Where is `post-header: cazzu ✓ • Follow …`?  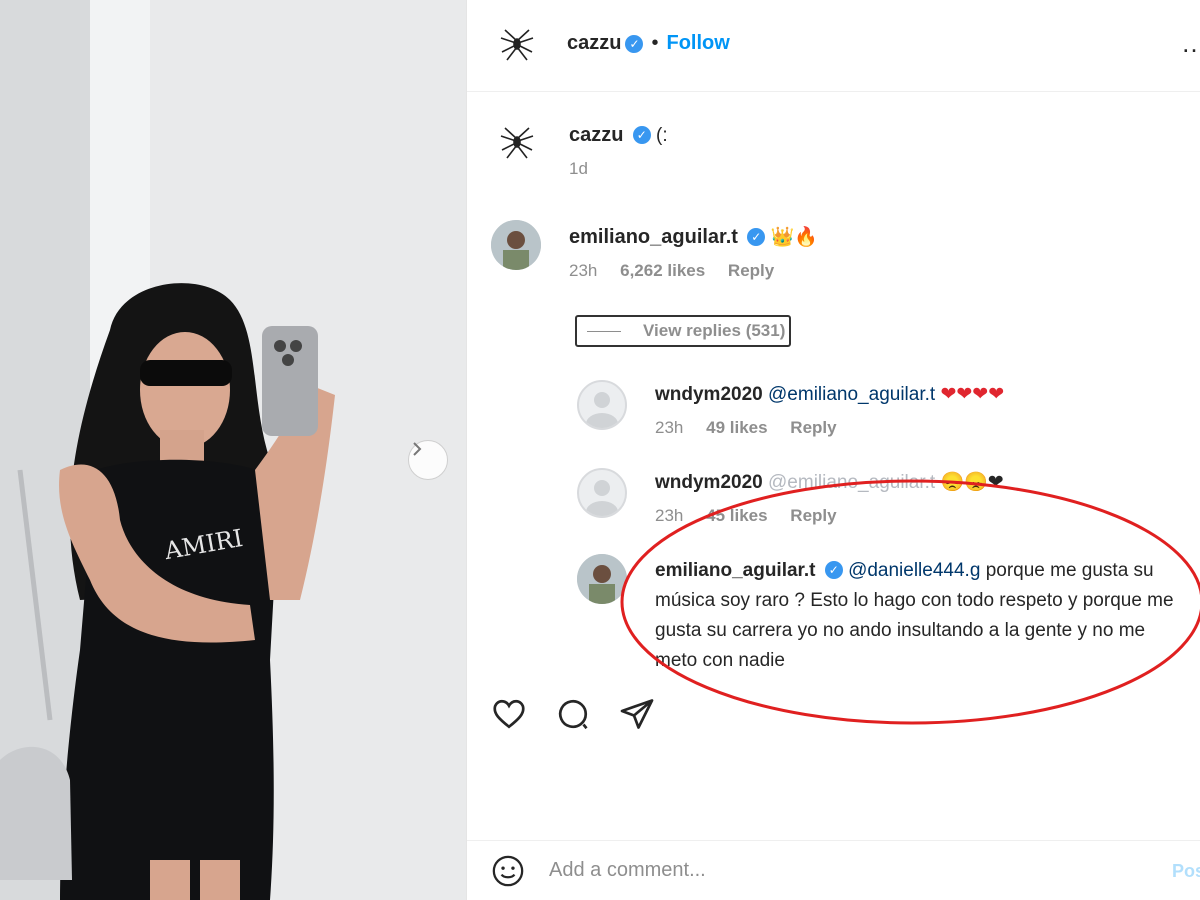 post-header: cazzu ✓ • Follow … is located at coordinates (833, 46).